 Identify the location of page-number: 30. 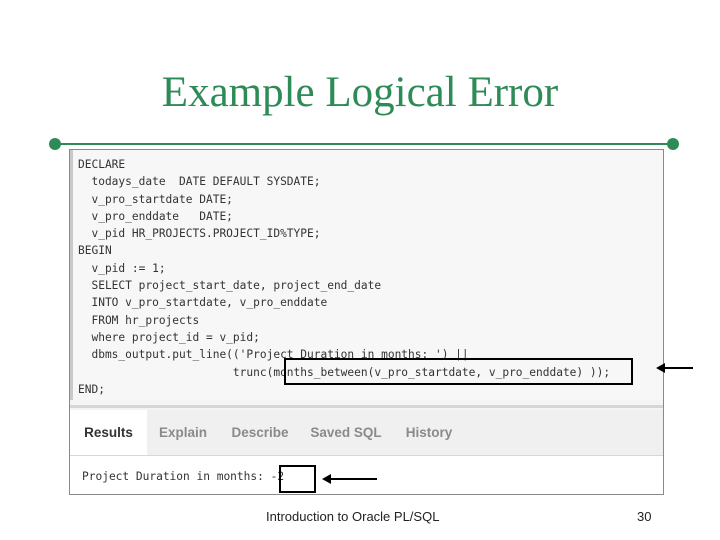
(644, 516).